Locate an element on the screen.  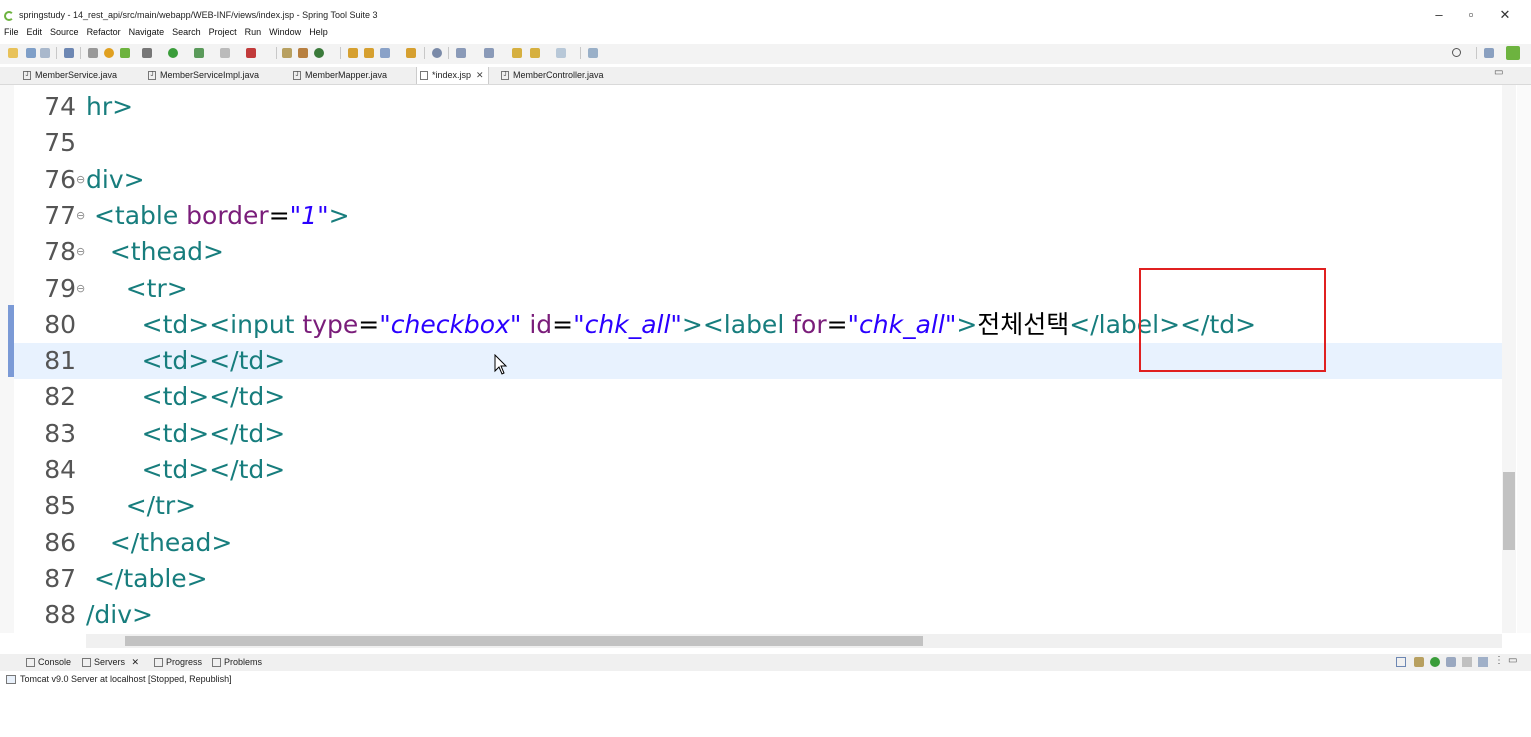
spring-dashboard-icon is located at coordinates (125, 53).